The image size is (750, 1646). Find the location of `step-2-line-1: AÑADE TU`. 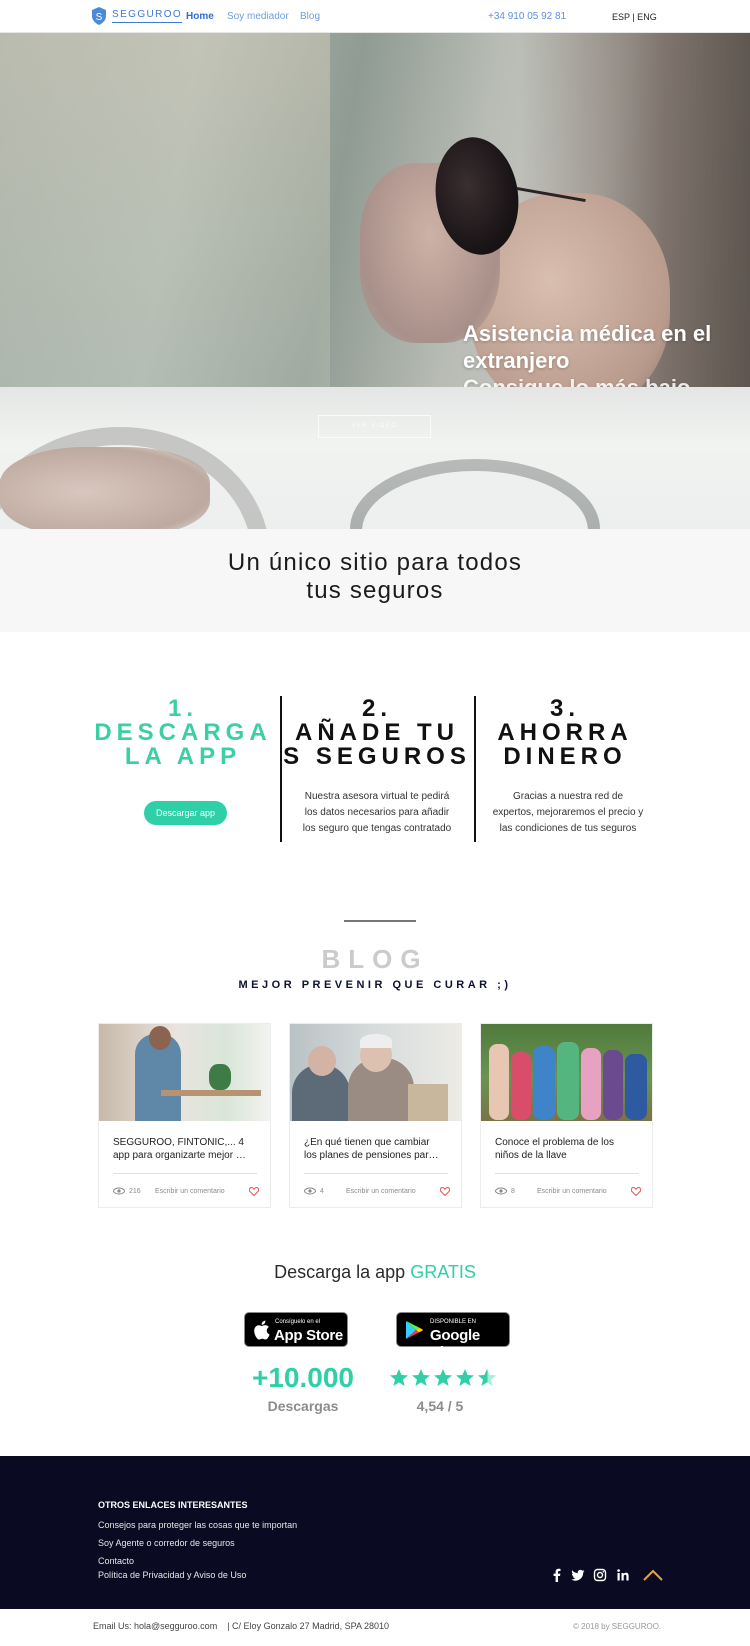

step-2-line-1: AÑADE TU is located at coordinates (377, 732).